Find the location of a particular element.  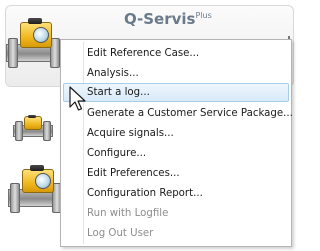

menu-item-log-out-user: Log Out User is located at coordinates (176, 233).